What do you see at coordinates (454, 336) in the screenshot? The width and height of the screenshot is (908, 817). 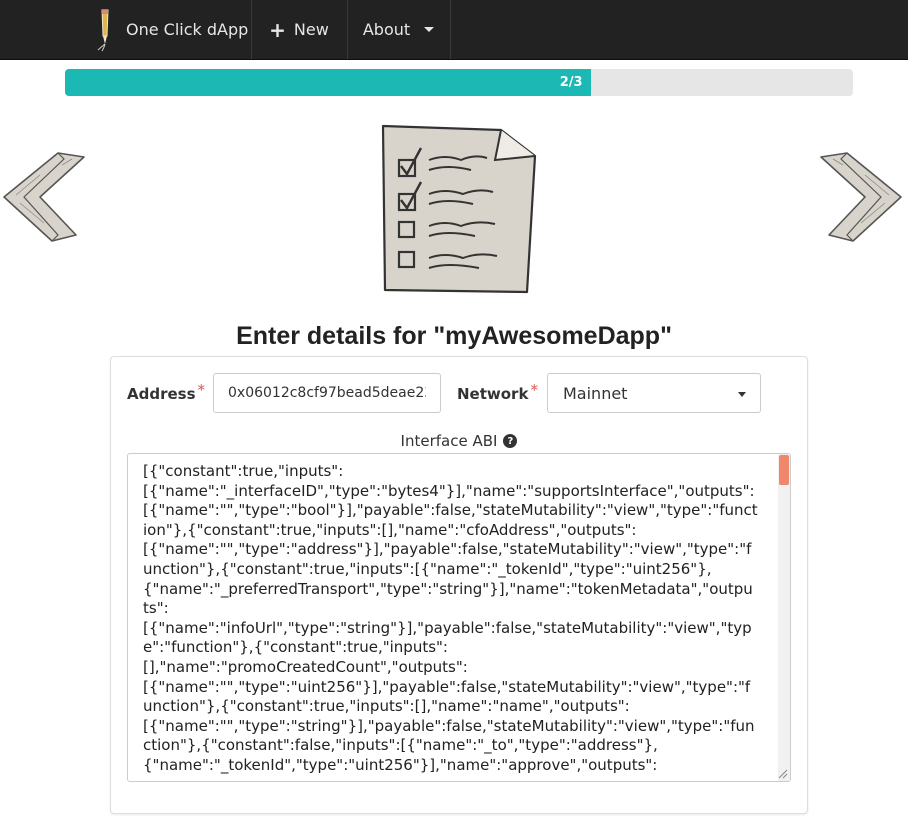 I see `page-title: Enter details for "myAwesomeDapp"` at bounding box center [454, 336].